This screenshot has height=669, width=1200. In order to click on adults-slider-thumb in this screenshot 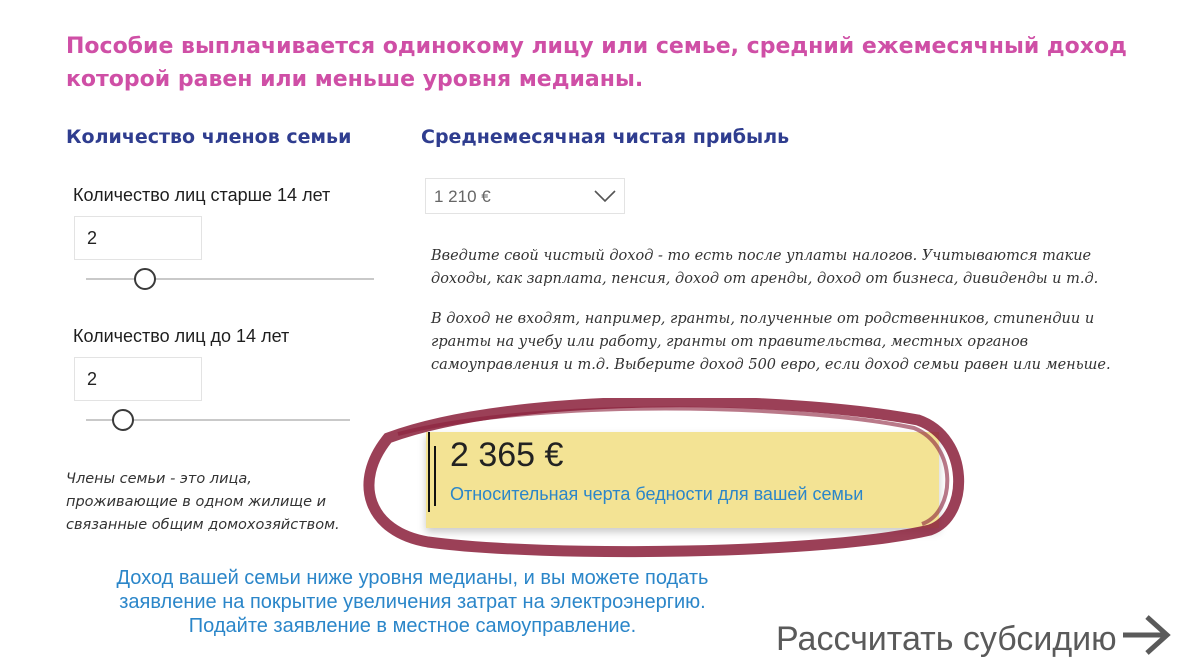, I will do `click(145, 279)`.